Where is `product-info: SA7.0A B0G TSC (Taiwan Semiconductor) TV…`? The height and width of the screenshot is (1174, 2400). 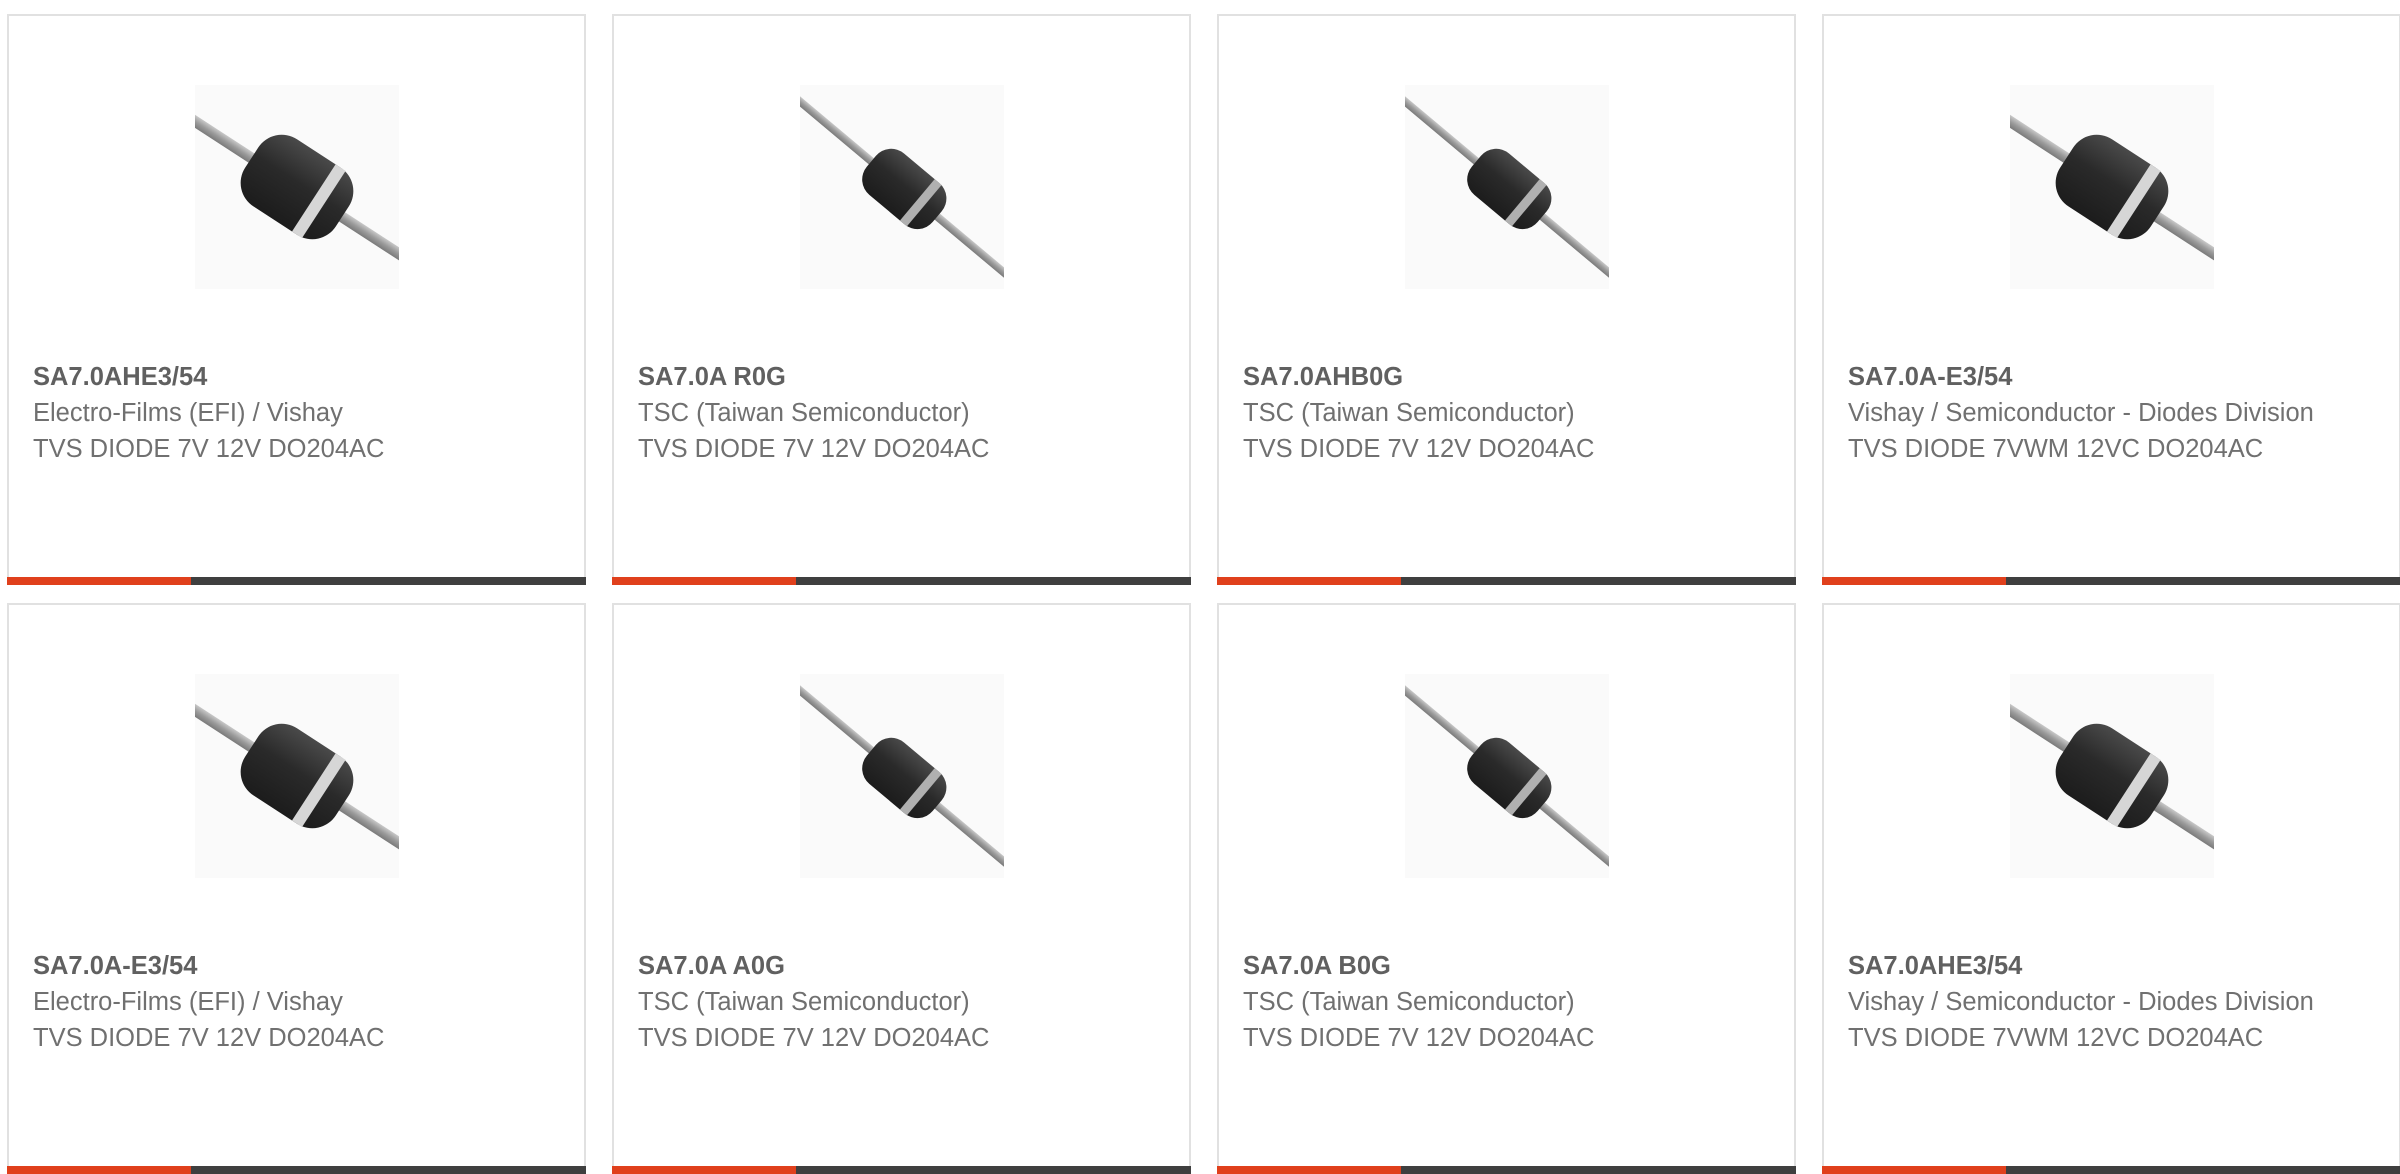
product-info: SA7.0A B0G TSC (Taiwan Semiconductor) TV… is located at coordinates (1498, 1002).